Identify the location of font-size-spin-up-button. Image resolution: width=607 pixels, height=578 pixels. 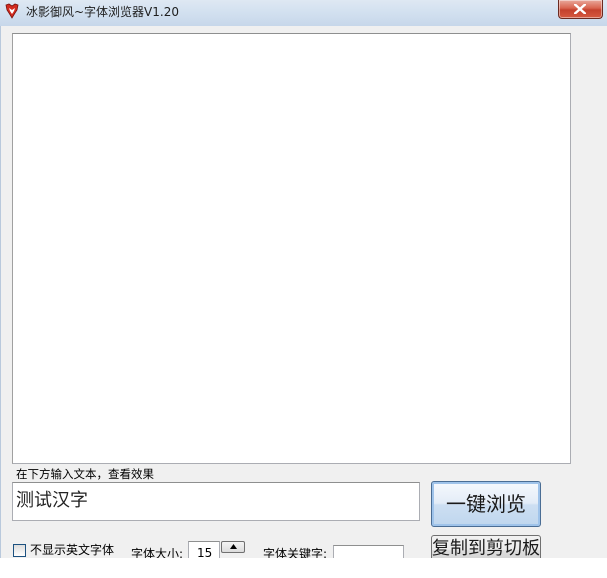
(233, 547).